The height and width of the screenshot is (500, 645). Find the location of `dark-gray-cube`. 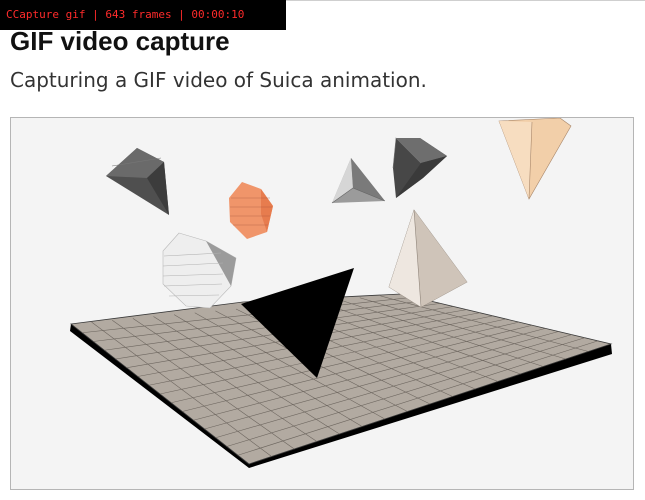

dark-gray-cube is located at coordinates (419, 167).